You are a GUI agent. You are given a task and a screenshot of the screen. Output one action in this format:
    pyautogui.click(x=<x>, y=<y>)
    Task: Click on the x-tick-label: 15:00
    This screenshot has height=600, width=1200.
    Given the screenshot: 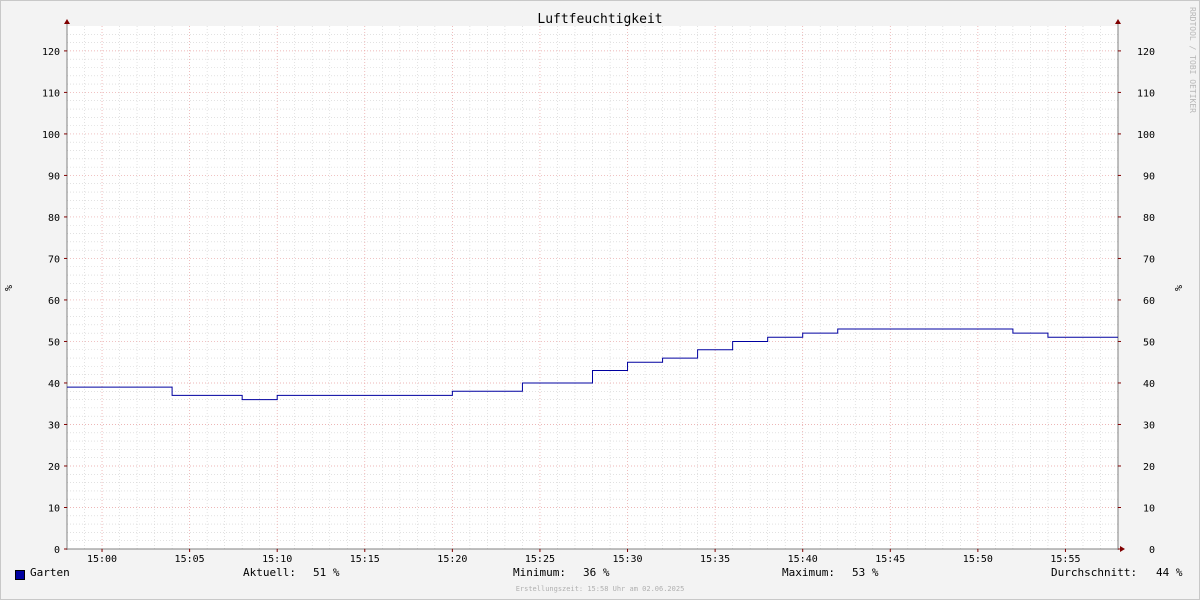 What is the action you would take?
    pyautogui.click(x=102, y=559)
    